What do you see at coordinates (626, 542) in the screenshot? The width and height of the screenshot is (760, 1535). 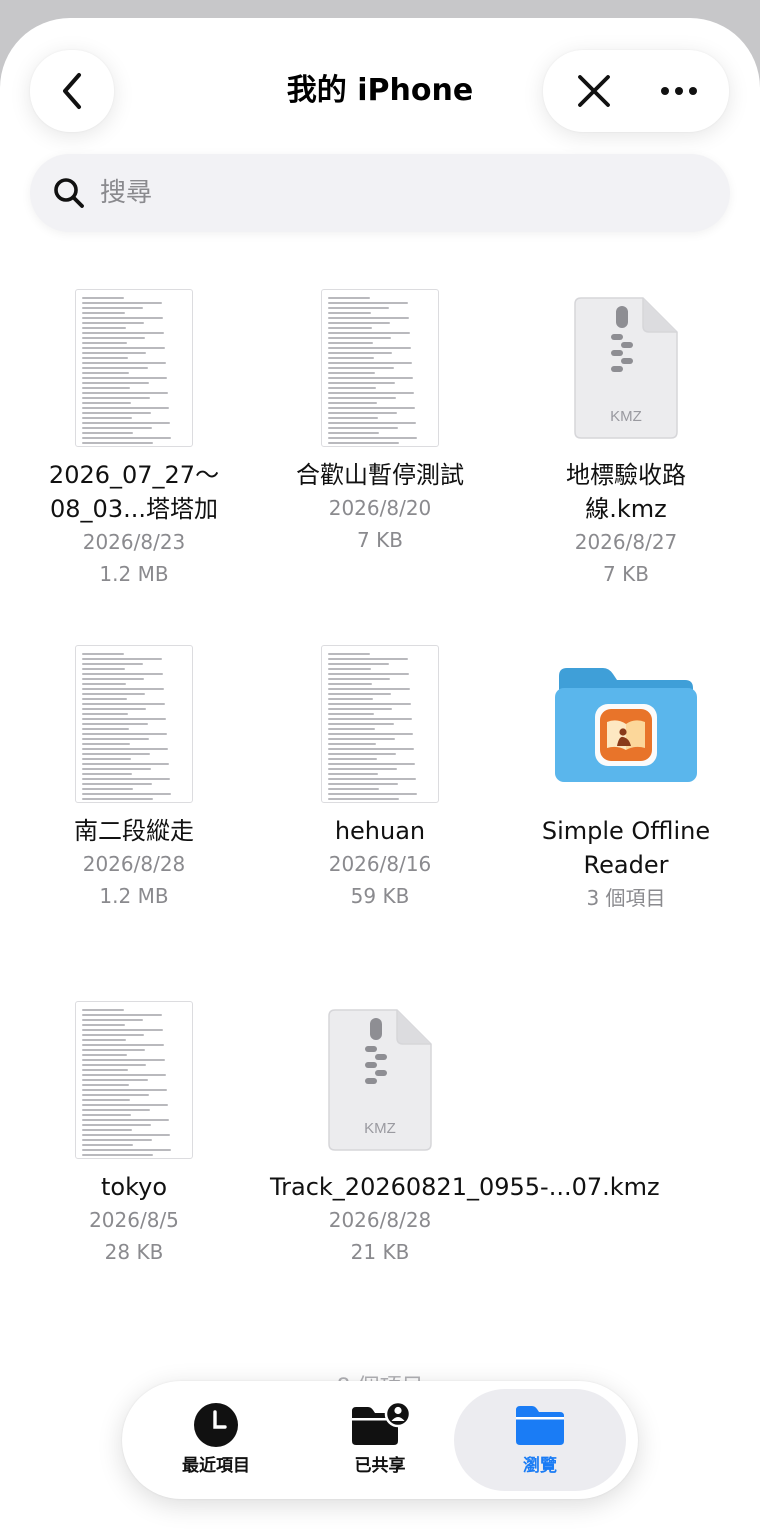 I see `file-date: 2026/8/27` at bounding box center [626, 542].